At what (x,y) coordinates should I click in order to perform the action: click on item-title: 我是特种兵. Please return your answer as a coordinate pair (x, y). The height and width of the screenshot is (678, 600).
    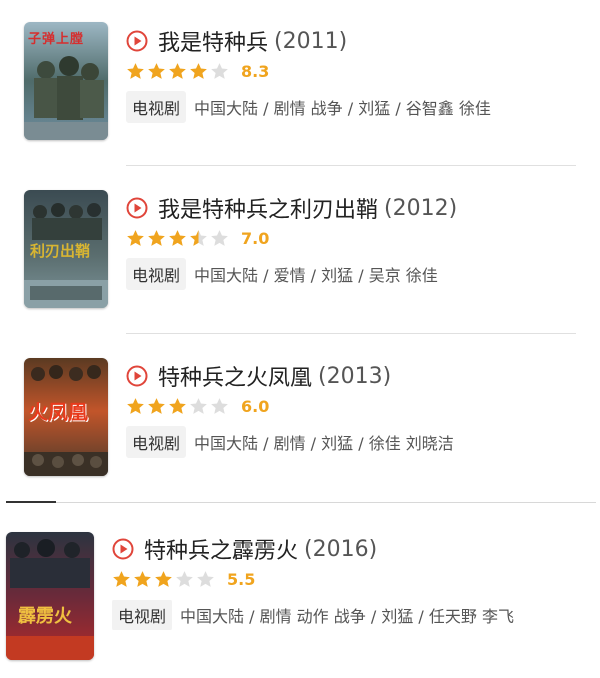
    Looking at the image, I should click on (213, 41).